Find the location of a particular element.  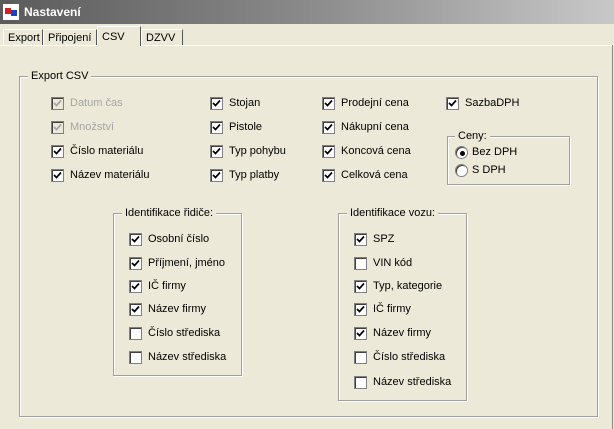

checkbox-label: Stojan is located at coordinates (245, 103).